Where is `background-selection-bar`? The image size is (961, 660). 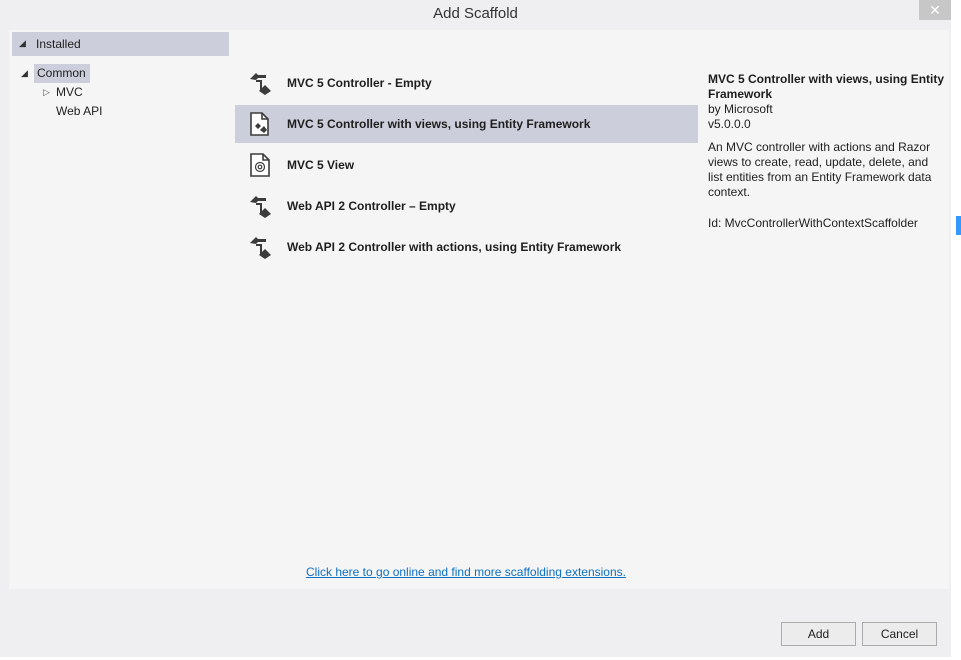
background-selection-bar is located at coordinates (958, 225).